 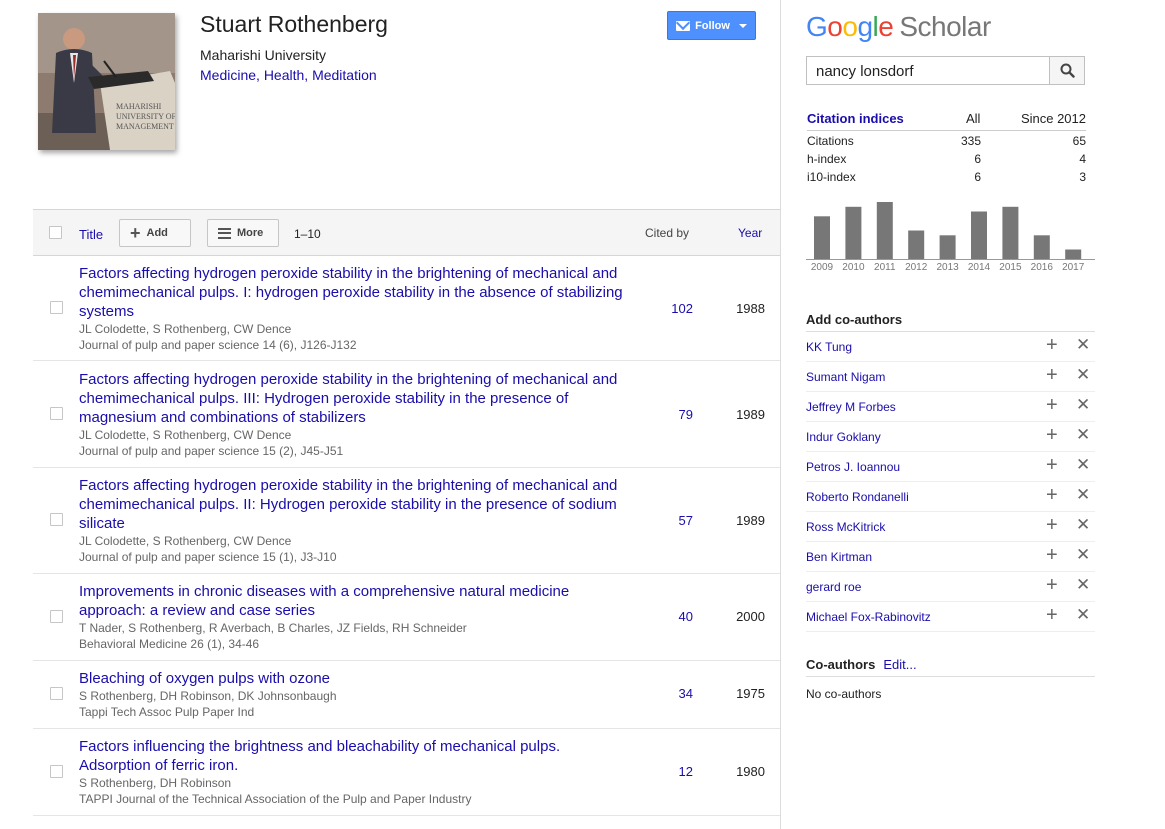 What do you see at coordinates (91, 234) in the screenshot?
I see `sort-by-title-link: Title` at bounding box center [91, 234].